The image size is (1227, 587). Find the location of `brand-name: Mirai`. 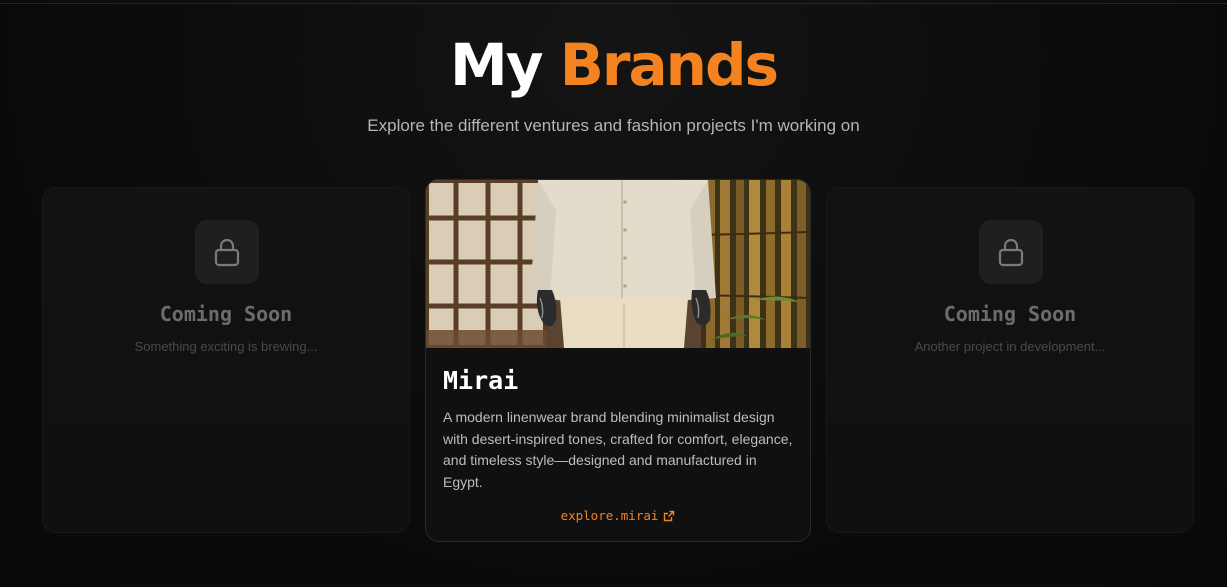

brand-name: Mirai is located at coordinates (481, 380).